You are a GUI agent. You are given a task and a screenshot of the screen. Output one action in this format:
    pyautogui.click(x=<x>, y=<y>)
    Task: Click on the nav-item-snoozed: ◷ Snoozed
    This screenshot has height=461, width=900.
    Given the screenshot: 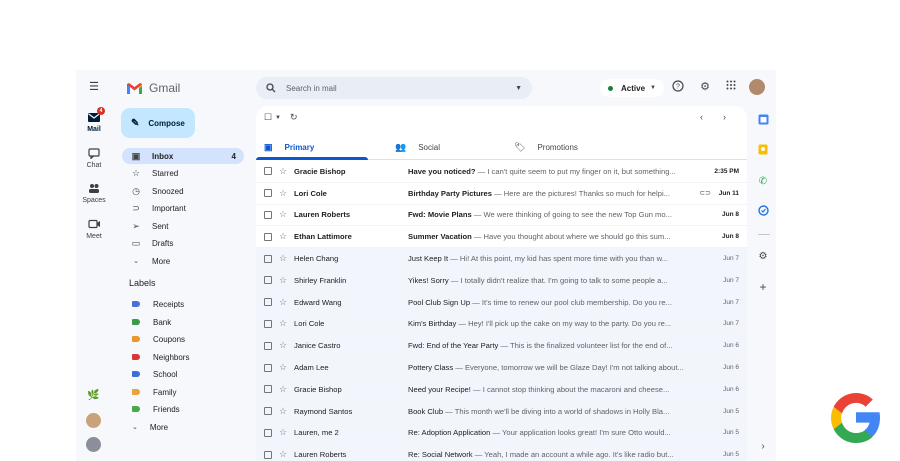 What is the action you would take?
    pyautogui.click(x=183, y=191)
    